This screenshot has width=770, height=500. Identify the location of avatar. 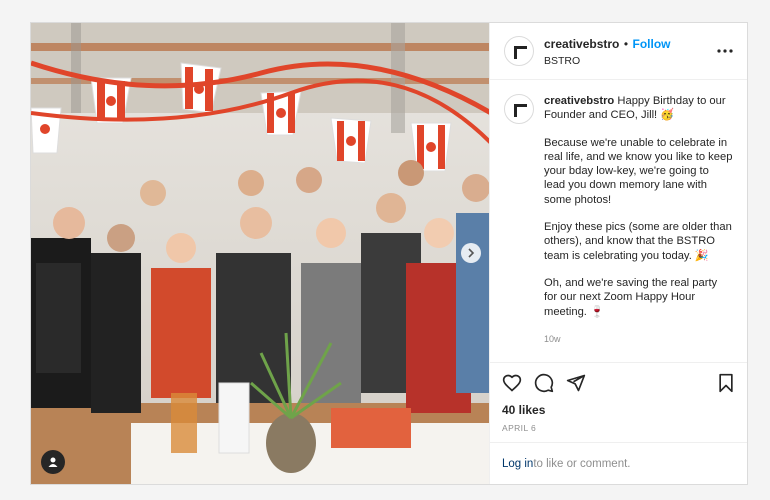
(519, 51).